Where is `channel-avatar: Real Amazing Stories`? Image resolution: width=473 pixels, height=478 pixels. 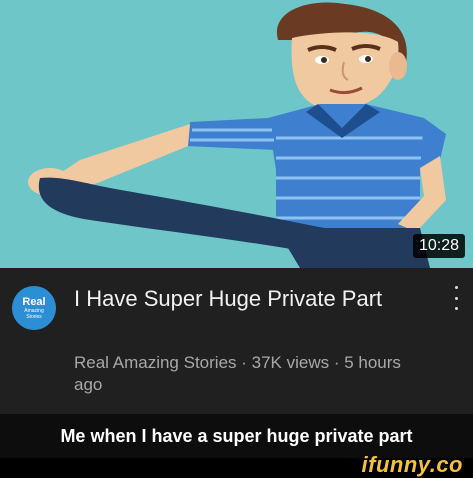
channel-avatar: Real Amazing Stories is located at coordinates (34, 308).